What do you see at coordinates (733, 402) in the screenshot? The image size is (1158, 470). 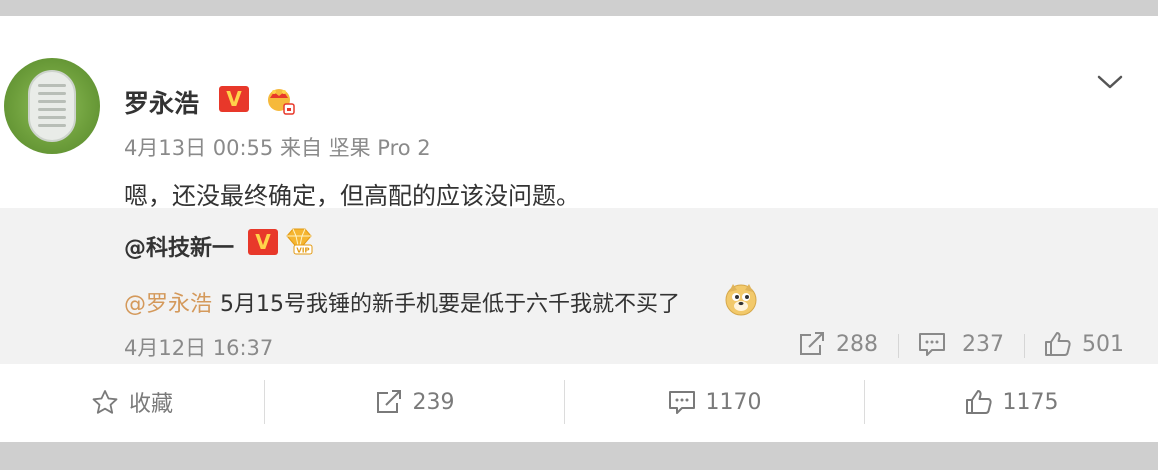 I see `comment-count: 1170` at bounding box center [733, 402].